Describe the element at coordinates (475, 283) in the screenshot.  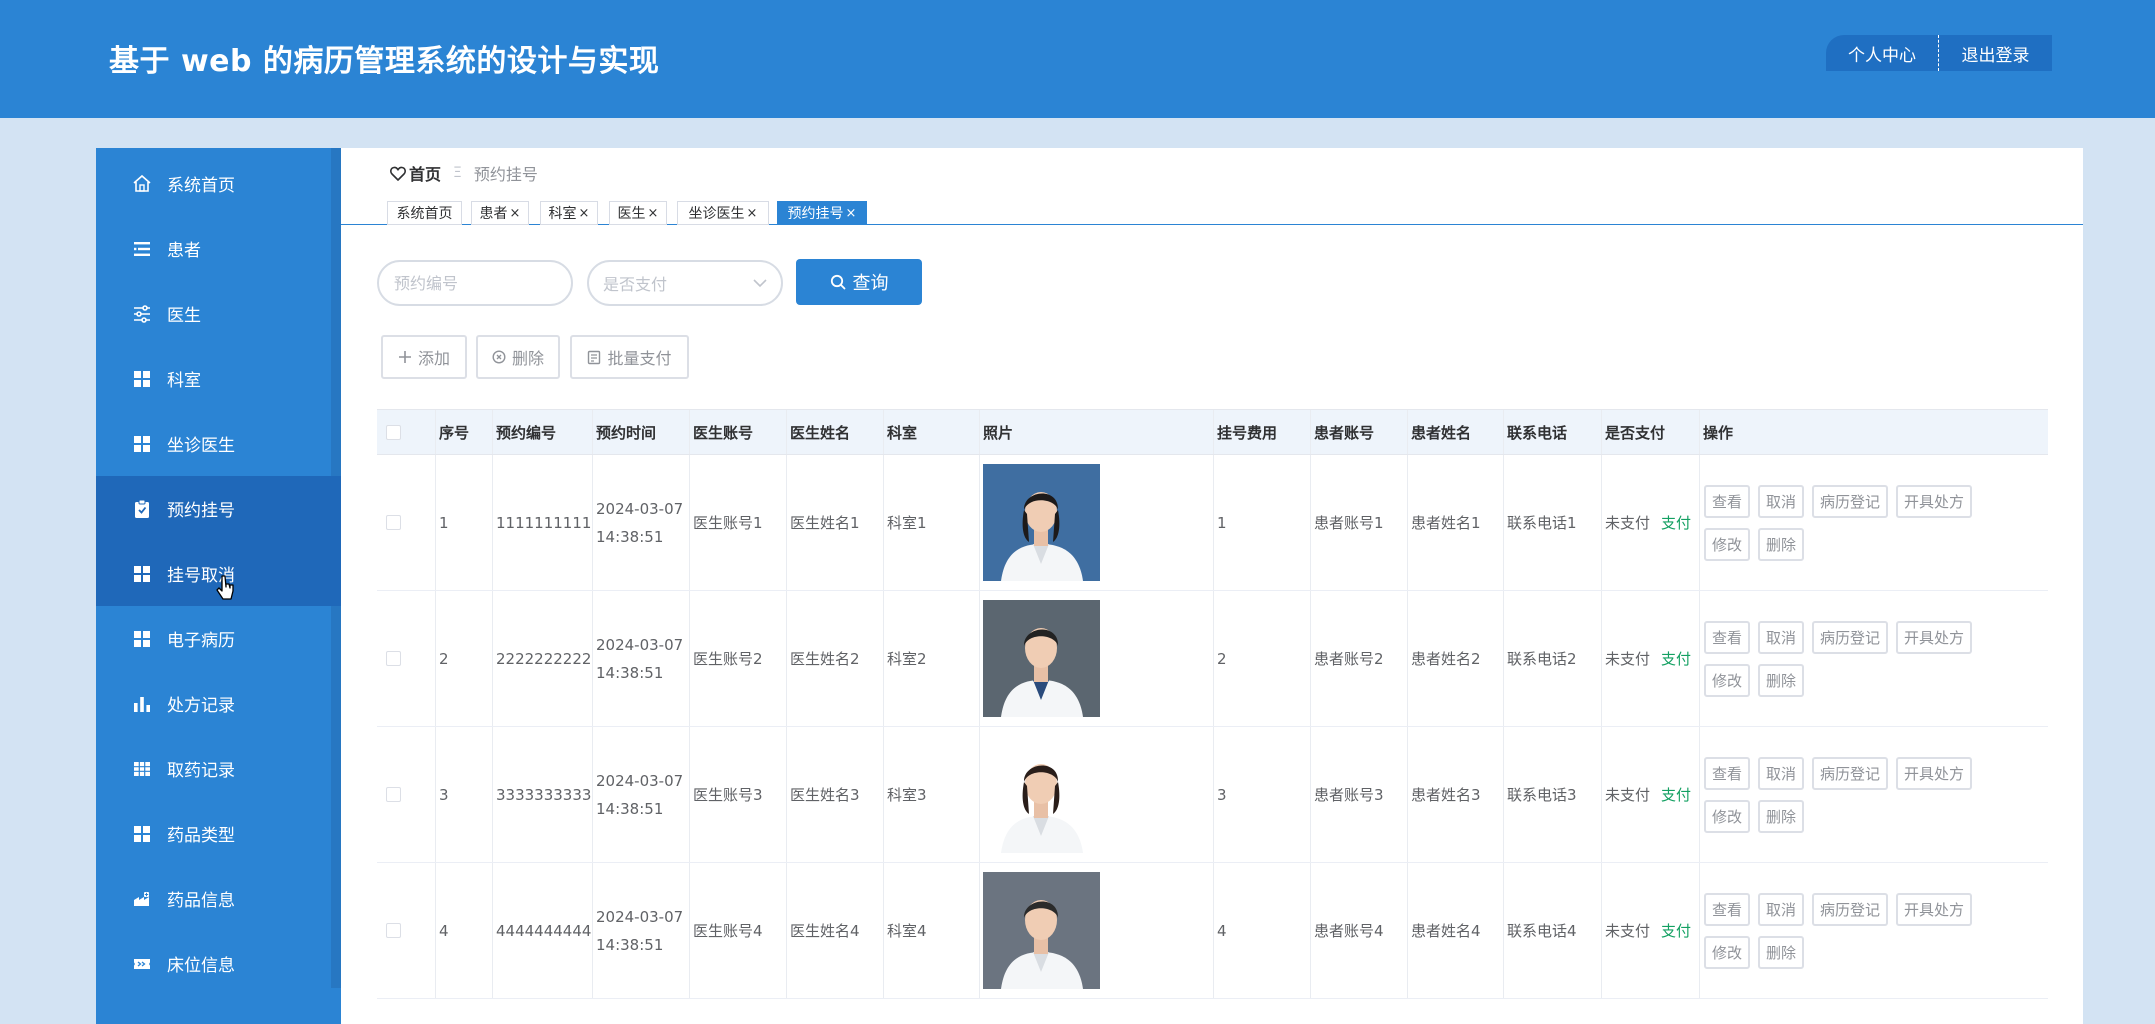
I see `booking-no-input` at that location.